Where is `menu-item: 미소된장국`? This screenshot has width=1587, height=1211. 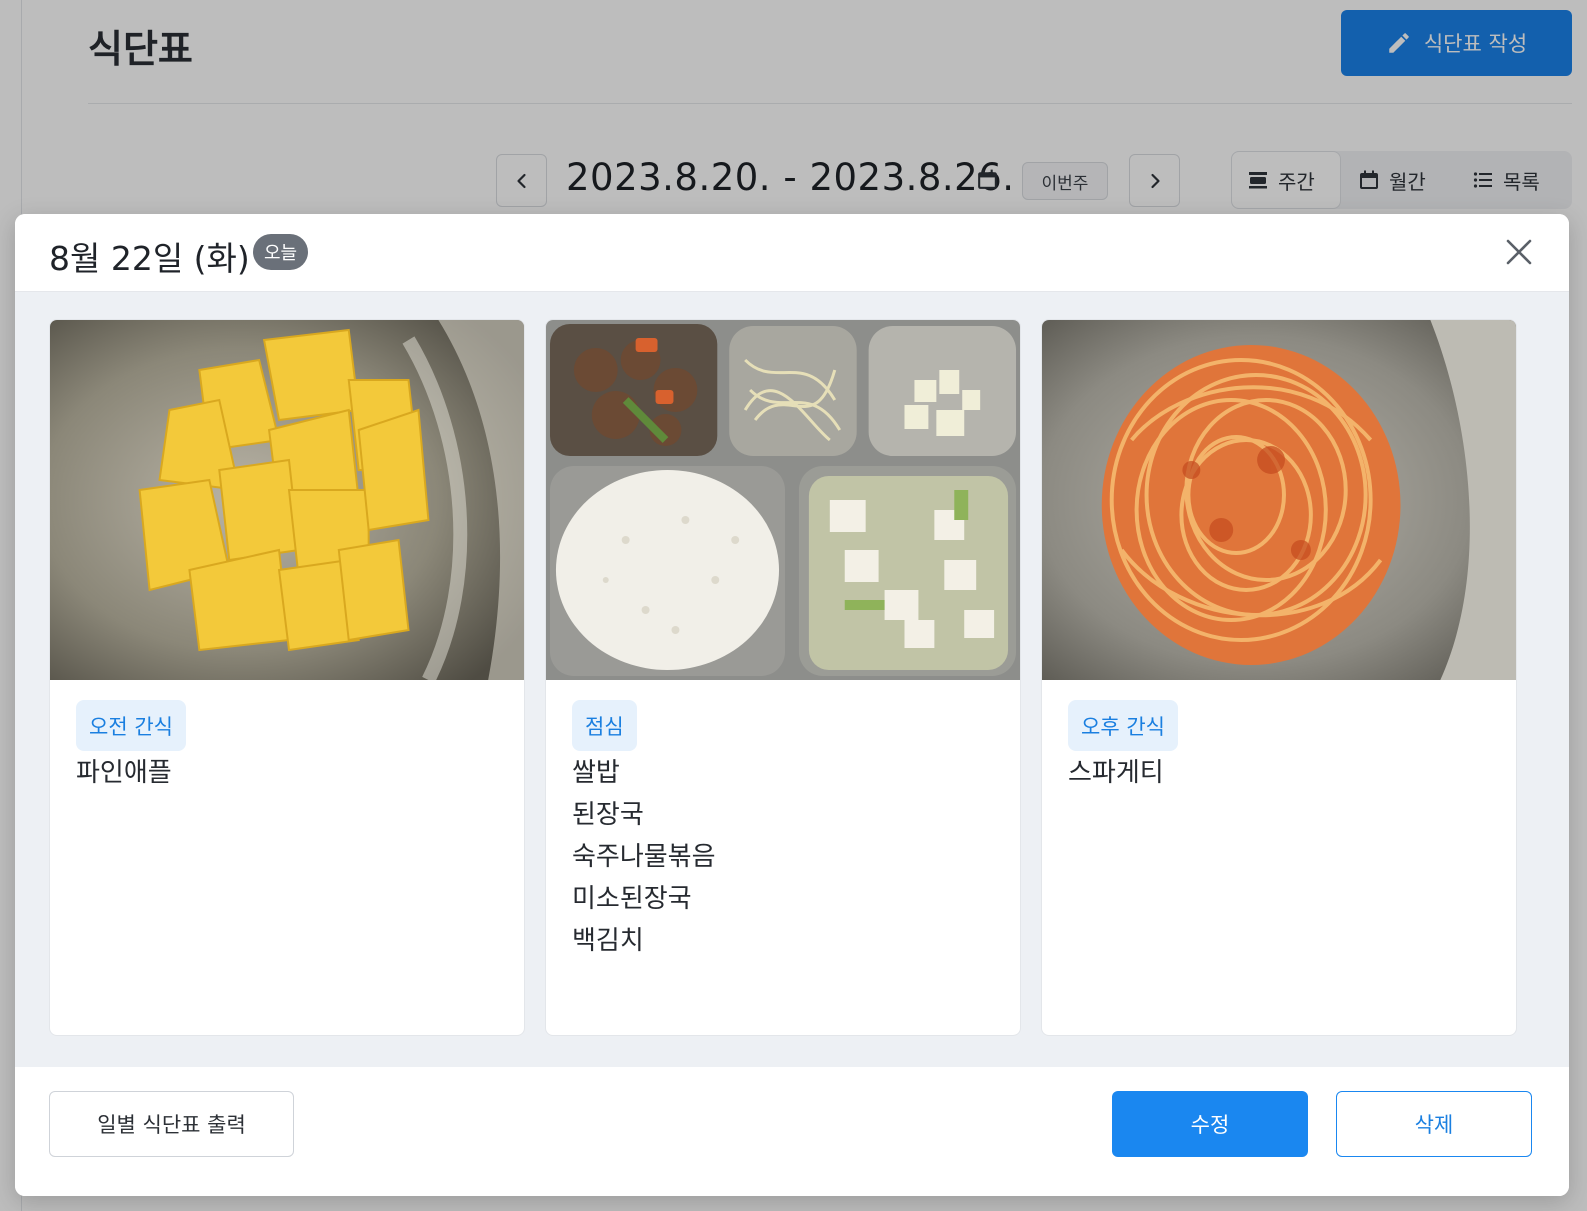
menu-item: 미소된장국 is located at coordinates (632, 899).